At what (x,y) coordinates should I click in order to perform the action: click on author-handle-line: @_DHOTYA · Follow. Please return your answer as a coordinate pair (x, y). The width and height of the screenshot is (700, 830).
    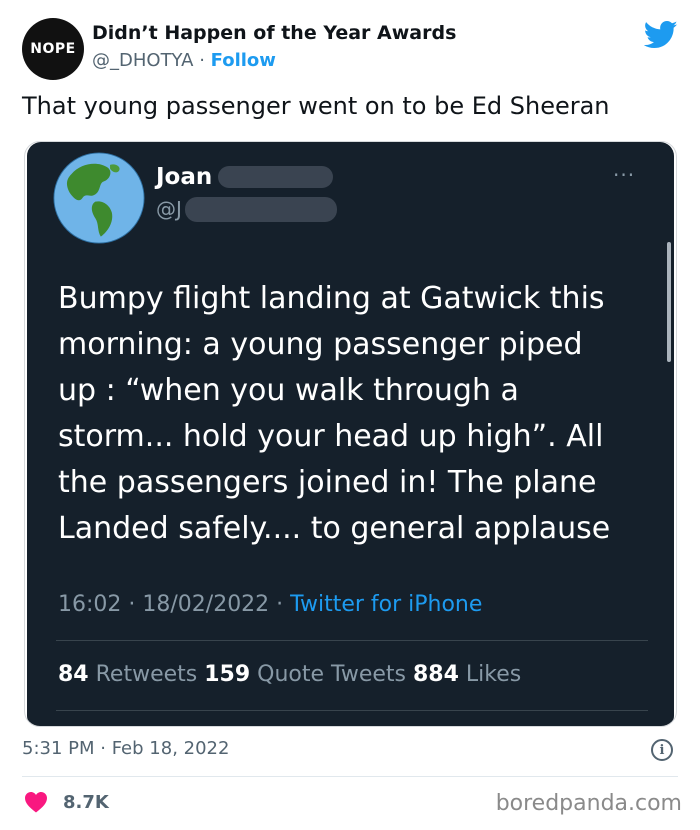
    Looking at the image, I should click on (184, 60).